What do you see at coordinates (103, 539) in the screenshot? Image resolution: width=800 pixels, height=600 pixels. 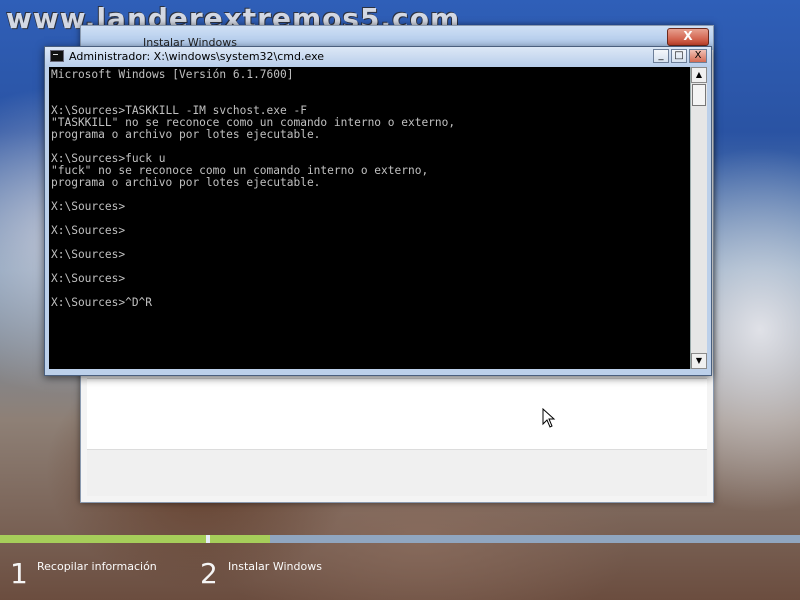 I see `progress-step-1-fill` at bounding box center [103, 539].